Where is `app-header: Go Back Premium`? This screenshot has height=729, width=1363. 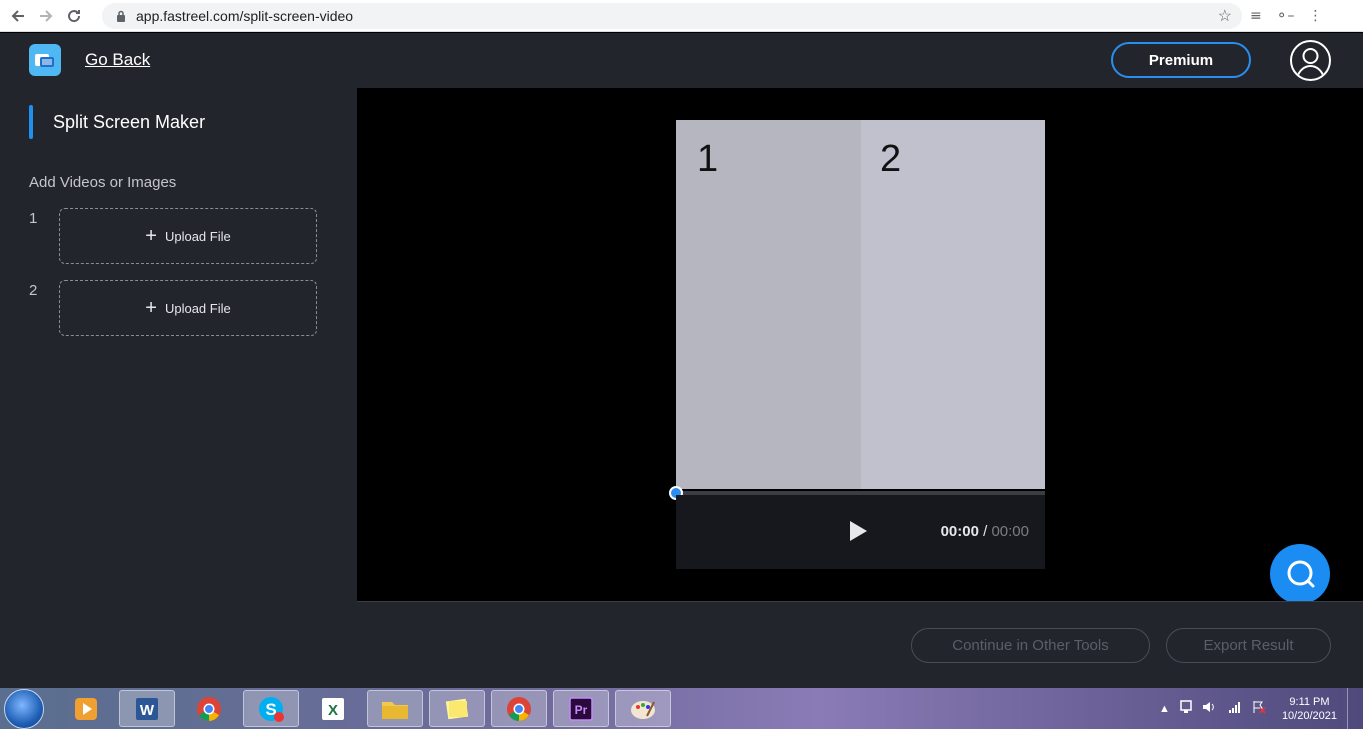
app-header: Go Back Premium is located at coordinates (681, 60).